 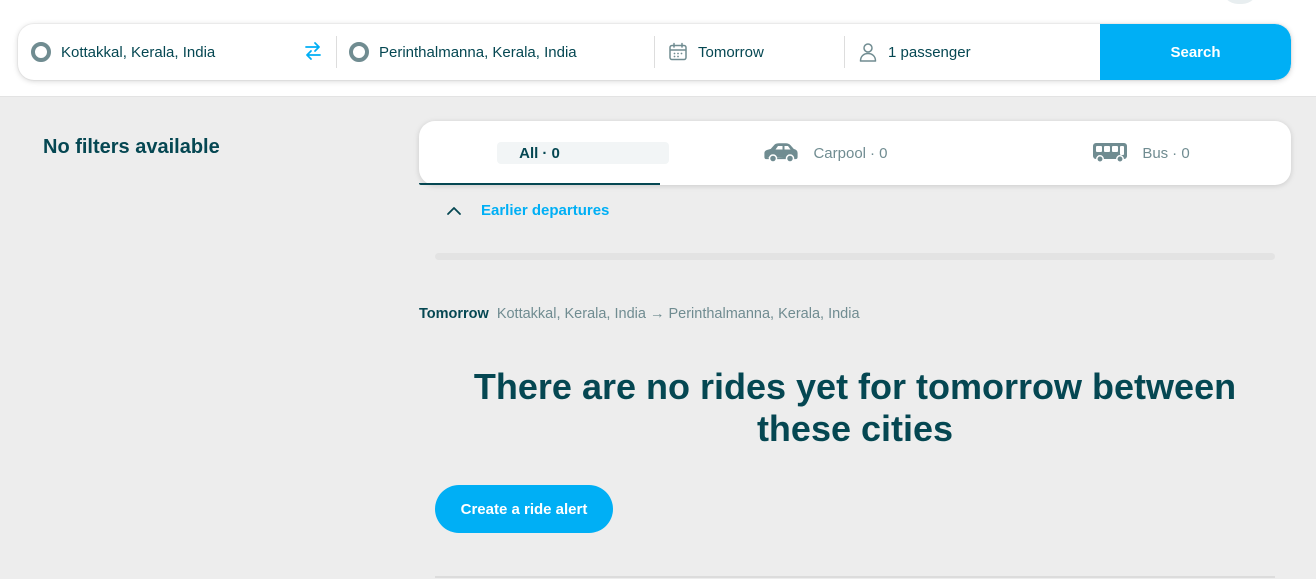 I want to click on tab-label: Bus, so click(x=1155, y=153).